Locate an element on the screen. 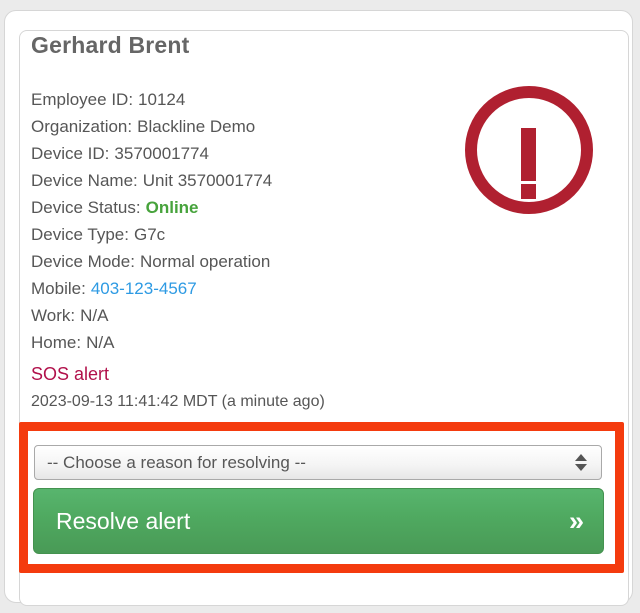  info-label: Mobile: is located at coordinates (58, 288).